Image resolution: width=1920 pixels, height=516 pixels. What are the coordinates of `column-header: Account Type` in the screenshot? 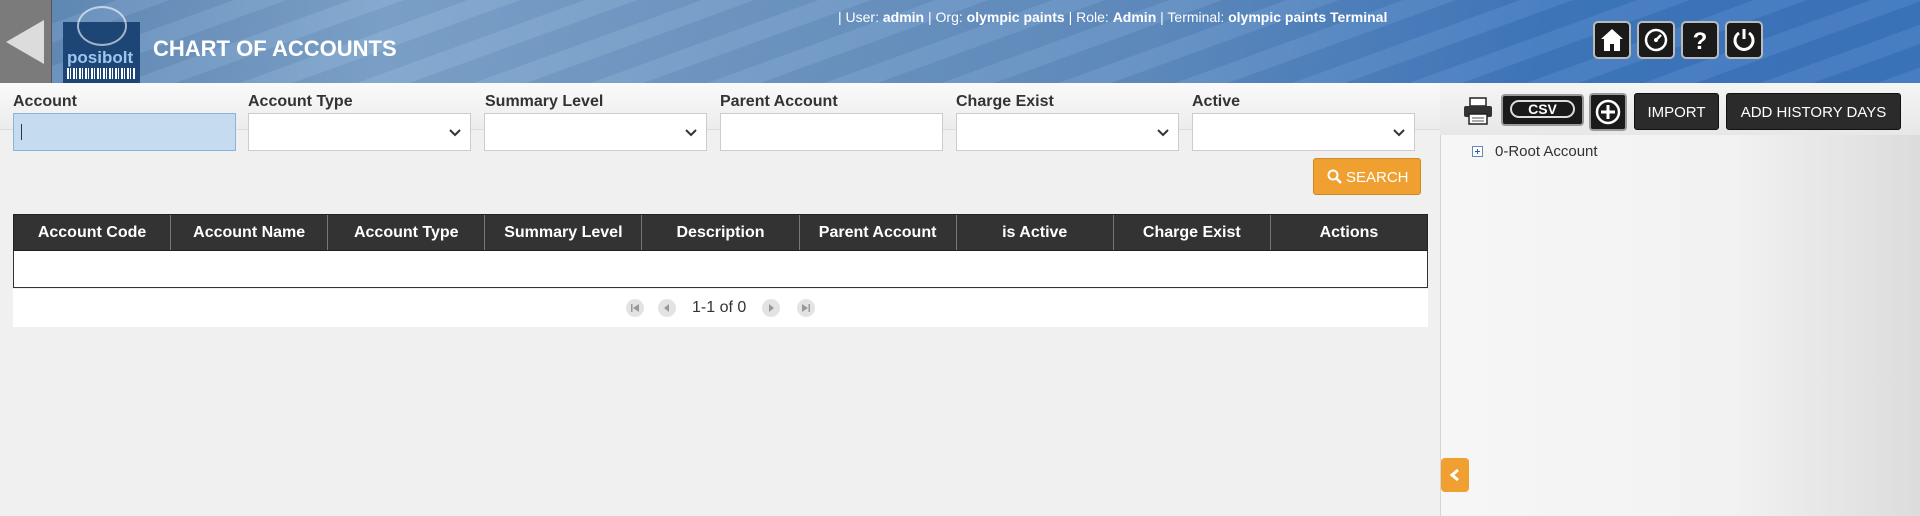 It's located at (407, 232).